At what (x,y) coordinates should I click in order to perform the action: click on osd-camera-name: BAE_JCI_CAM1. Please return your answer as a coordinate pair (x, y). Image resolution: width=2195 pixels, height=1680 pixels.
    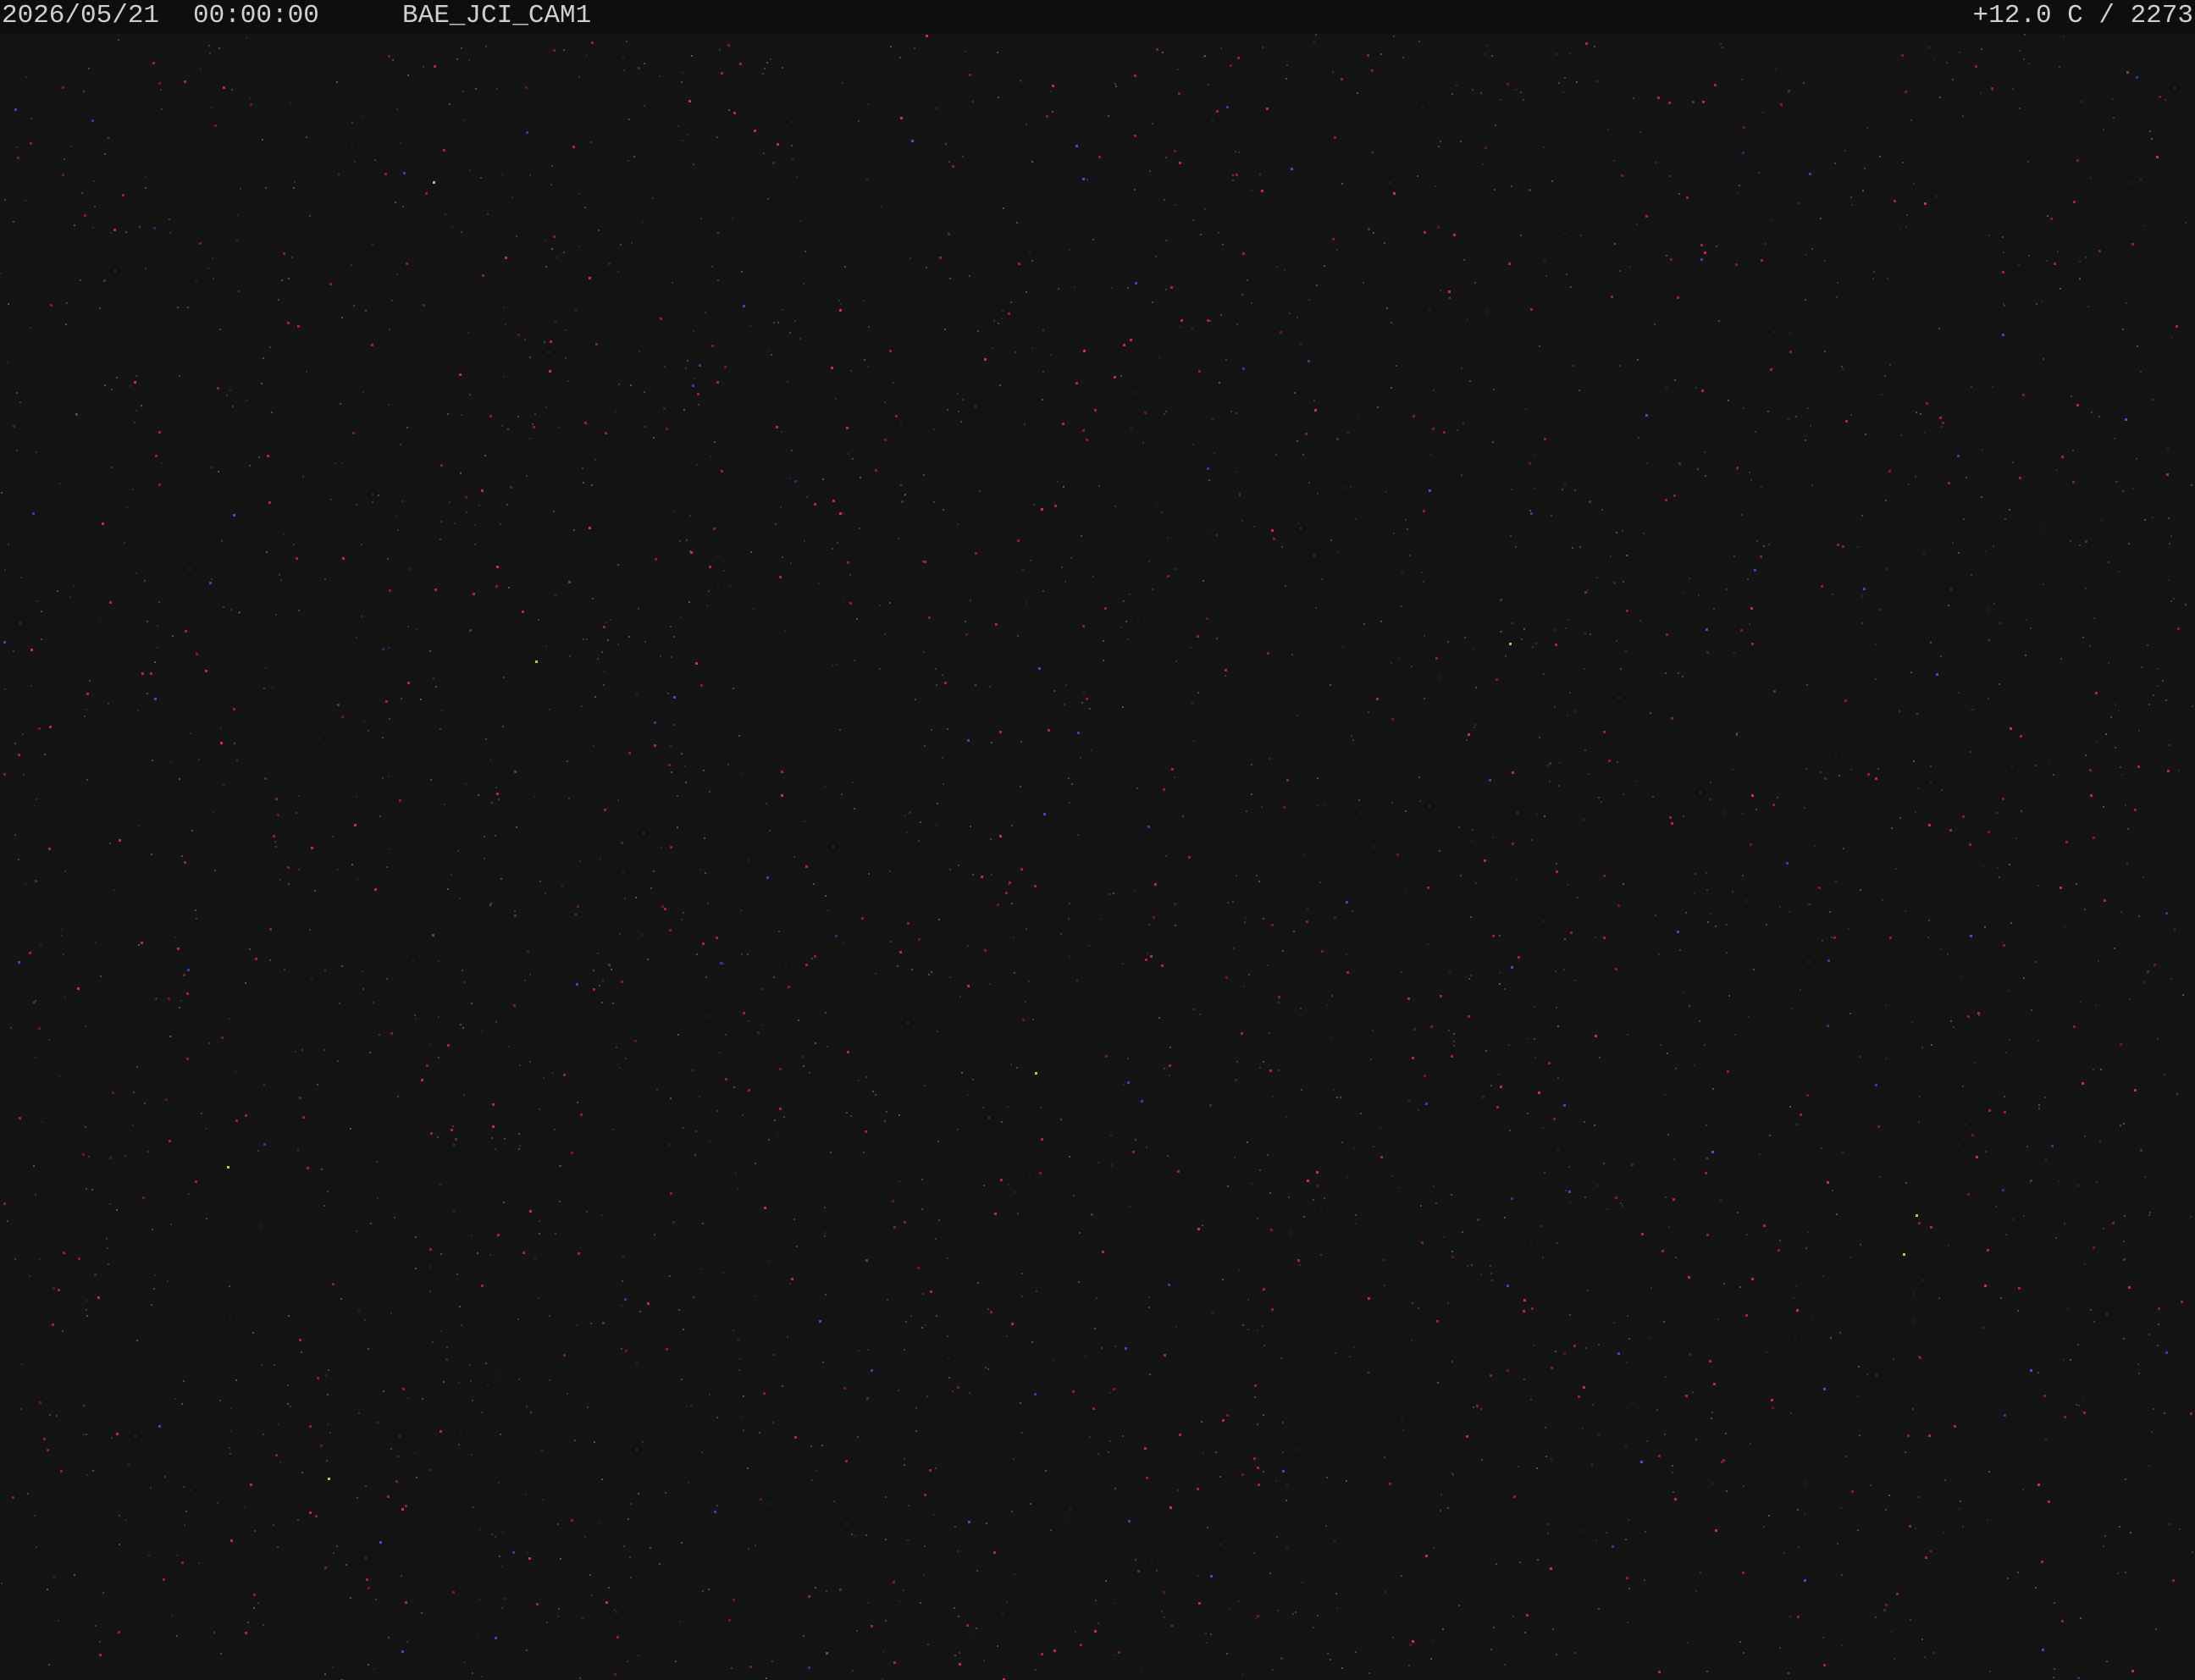
    Looking at the image, I should click on (497, 15).